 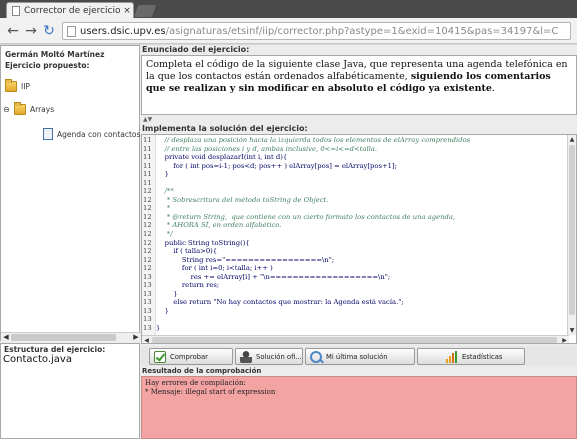 What do you see at coordinates (362, 260) in the screenshot?
I see `code-text: String res="=================\n";` at bounding box center [362, 260].